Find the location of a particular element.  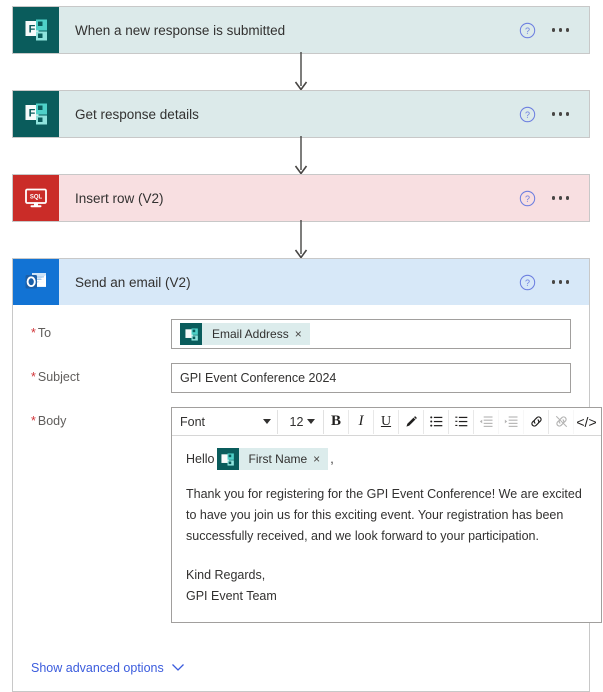

font-size-value: 12 is located at coordinates (296, 421).